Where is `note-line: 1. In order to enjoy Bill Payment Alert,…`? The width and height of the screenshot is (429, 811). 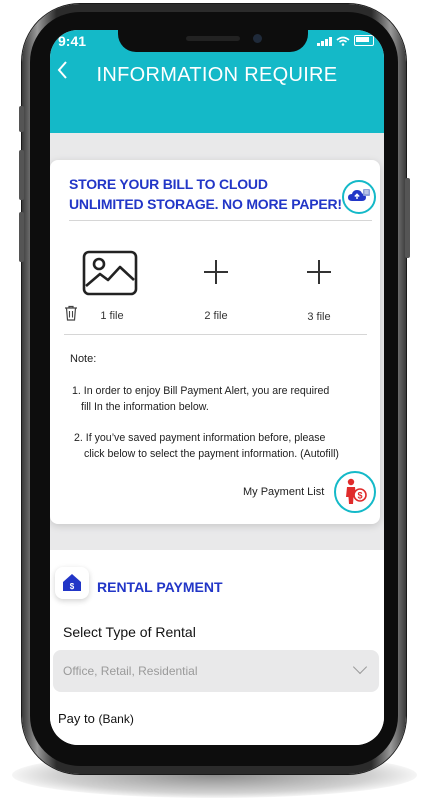 note-line: 1. In order to enjoy Bill Payment Alert,… is located at coordinates (201, 391).